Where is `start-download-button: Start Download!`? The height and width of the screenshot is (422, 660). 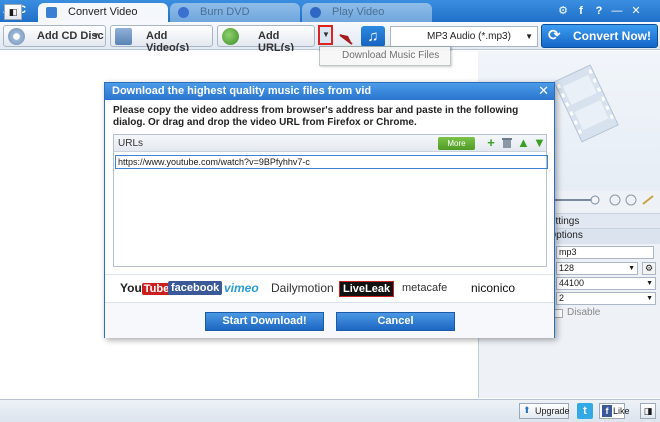
start-download-button: Start Download! is located at coordinates (264, 321).